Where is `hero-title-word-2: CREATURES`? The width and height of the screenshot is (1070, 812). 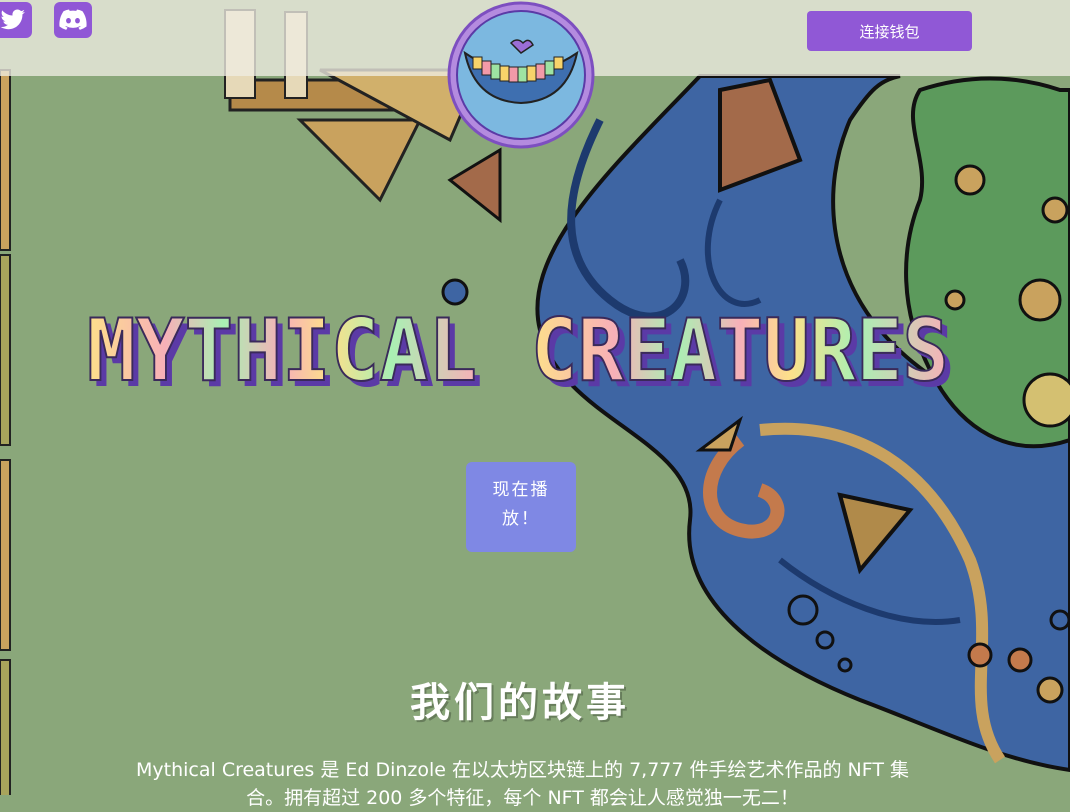
hero-title-word-2: CREATURES is located at coordinates (740, 351).